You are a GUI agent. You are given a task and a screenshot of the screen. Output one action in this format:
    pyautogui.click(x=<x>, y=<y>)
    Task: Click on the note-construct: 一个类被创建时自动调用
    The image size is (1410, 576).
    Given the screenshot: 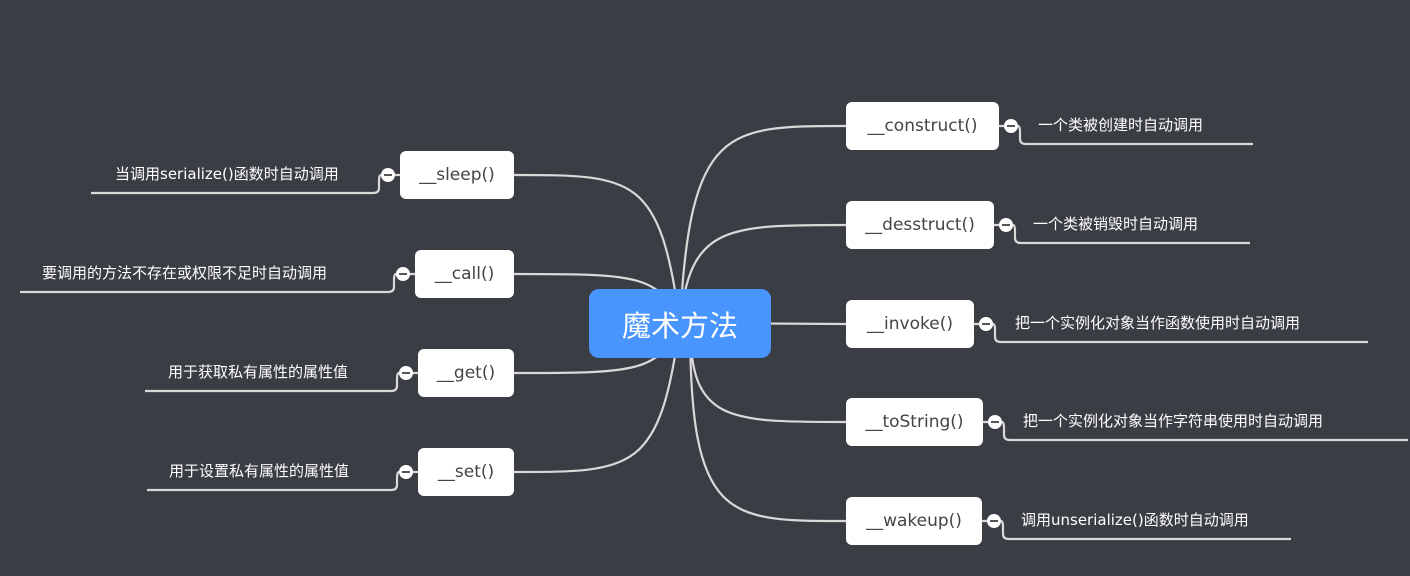 What is the action you would take?
    pyautogui.click(x=1120, y=124)
    